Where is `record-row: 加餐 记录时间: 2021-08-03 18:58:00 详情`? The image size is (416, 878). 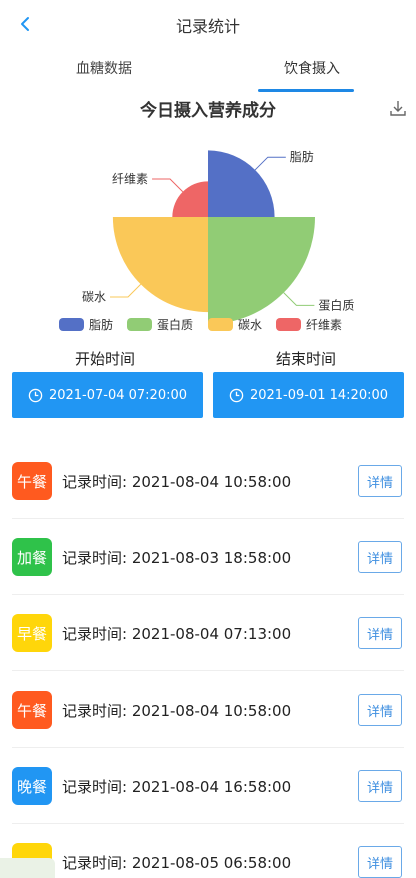
record-row: 加餐 记录时间: 2021-08-03 18:58:00 详情 is located at coordinates (208, 557).